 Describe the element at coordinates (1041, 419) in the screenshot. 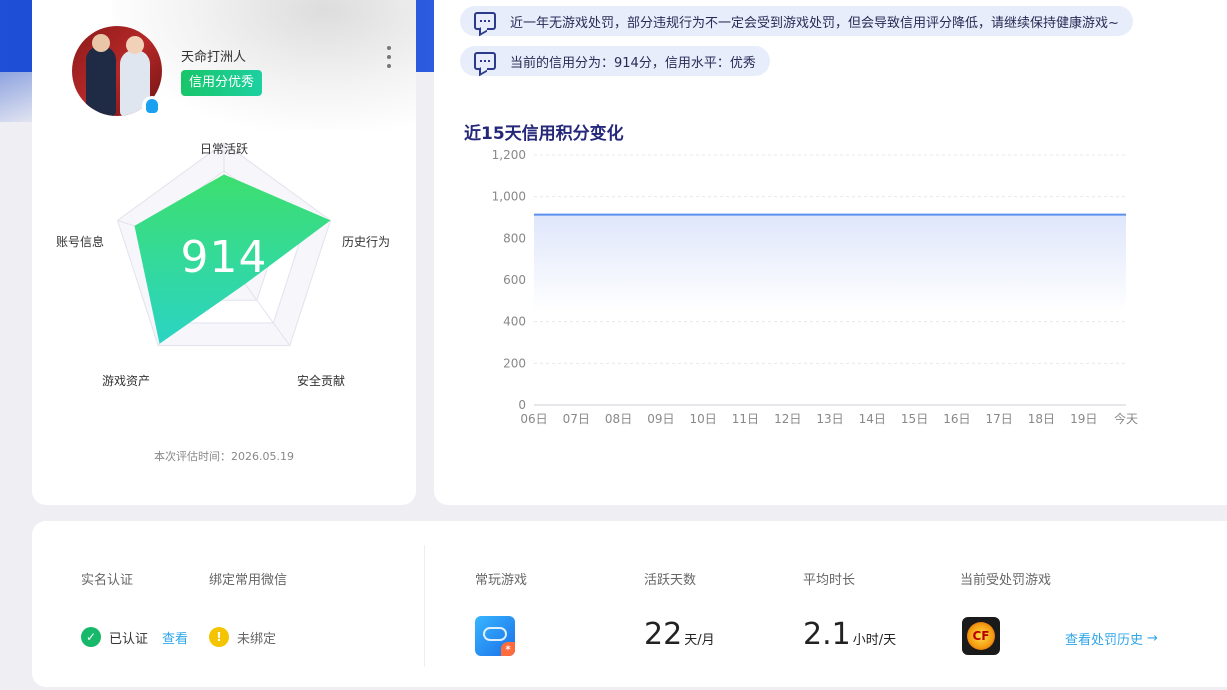

I see `x-tick-label: 18日` at that location.